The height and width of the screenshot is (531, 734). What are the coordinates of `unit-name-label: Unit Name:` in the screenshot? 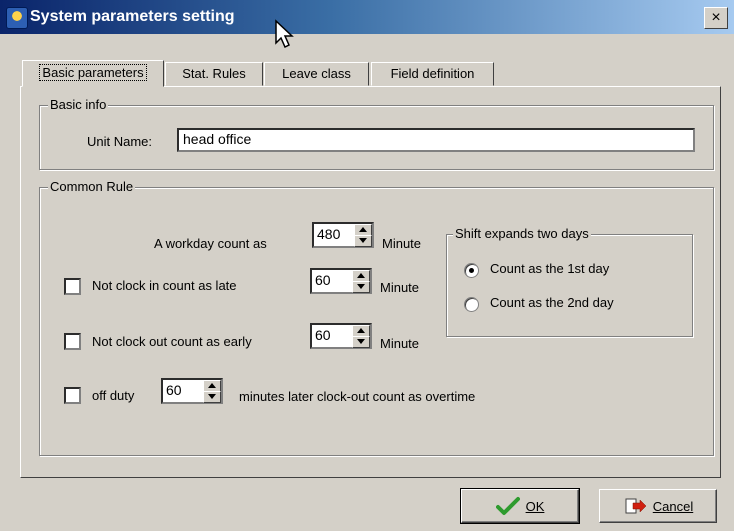 It's located at (120, 141).